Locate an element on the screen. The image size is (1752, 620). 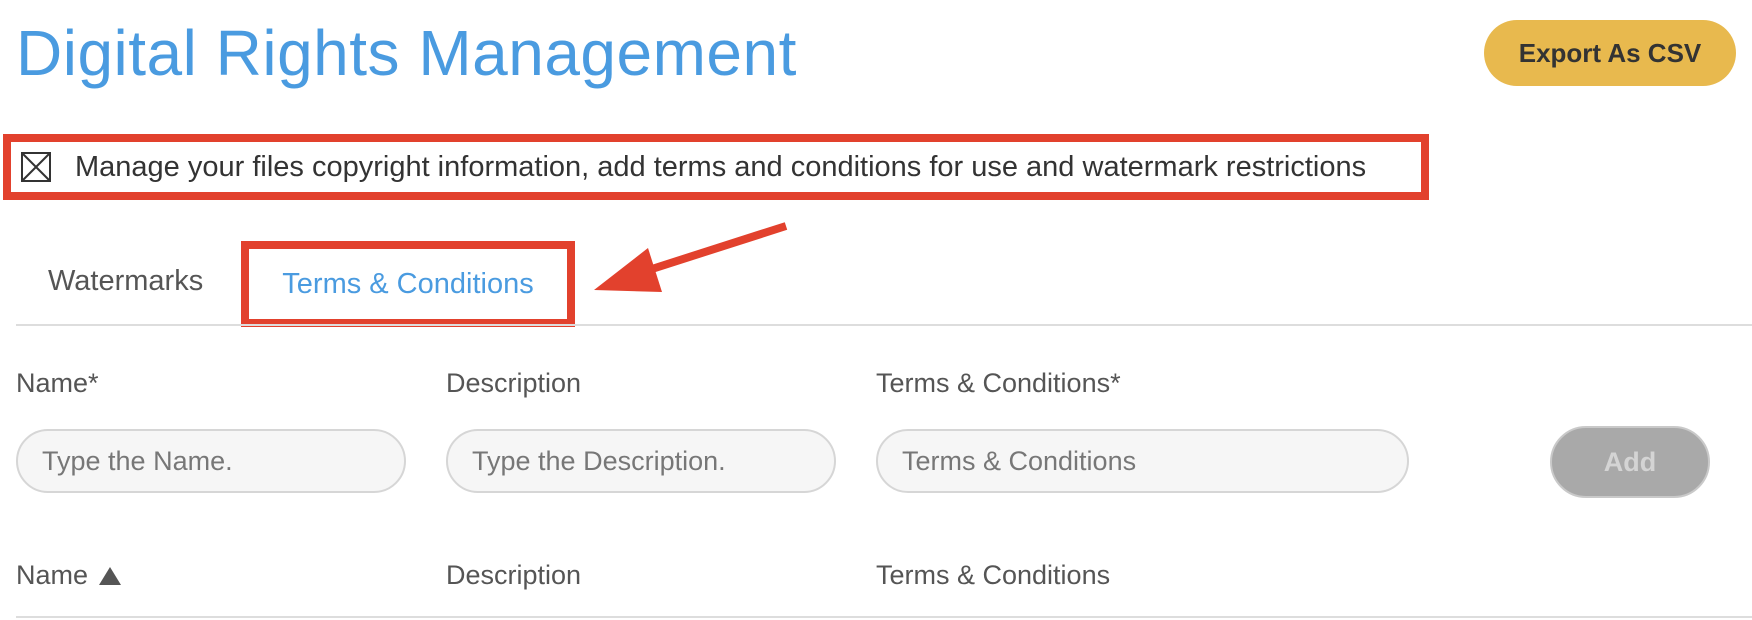
description-input is located at coordinates (641, 461).